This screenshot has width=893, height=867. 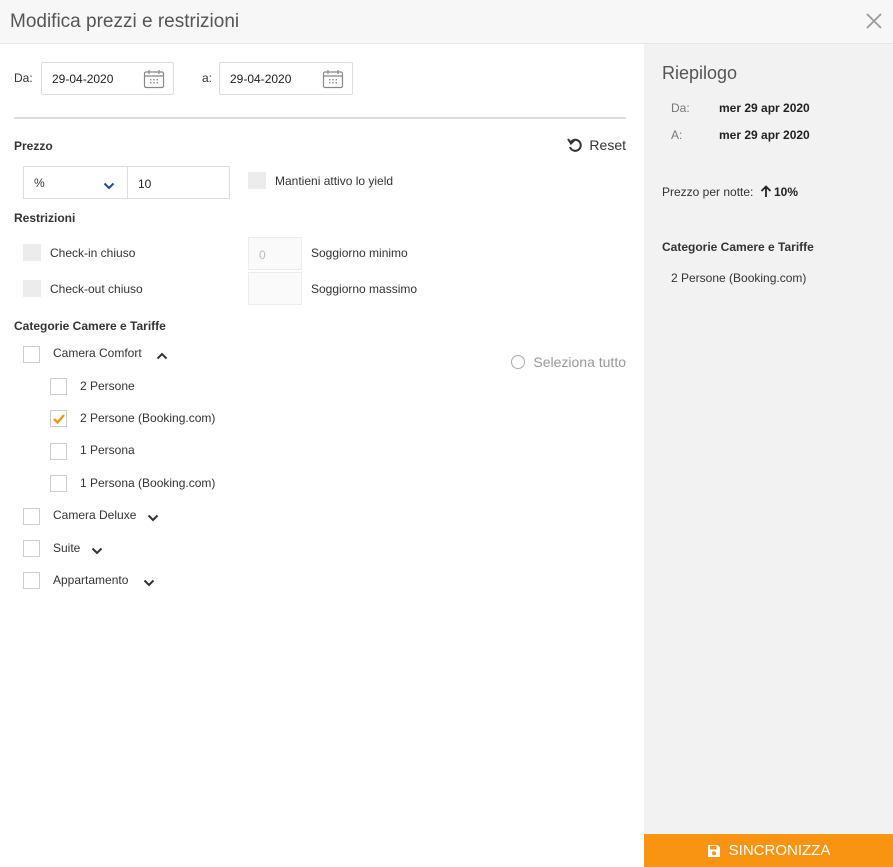 I want to click on rate-label: 2 Persone (Booking.com), so click(x=148, y=418).